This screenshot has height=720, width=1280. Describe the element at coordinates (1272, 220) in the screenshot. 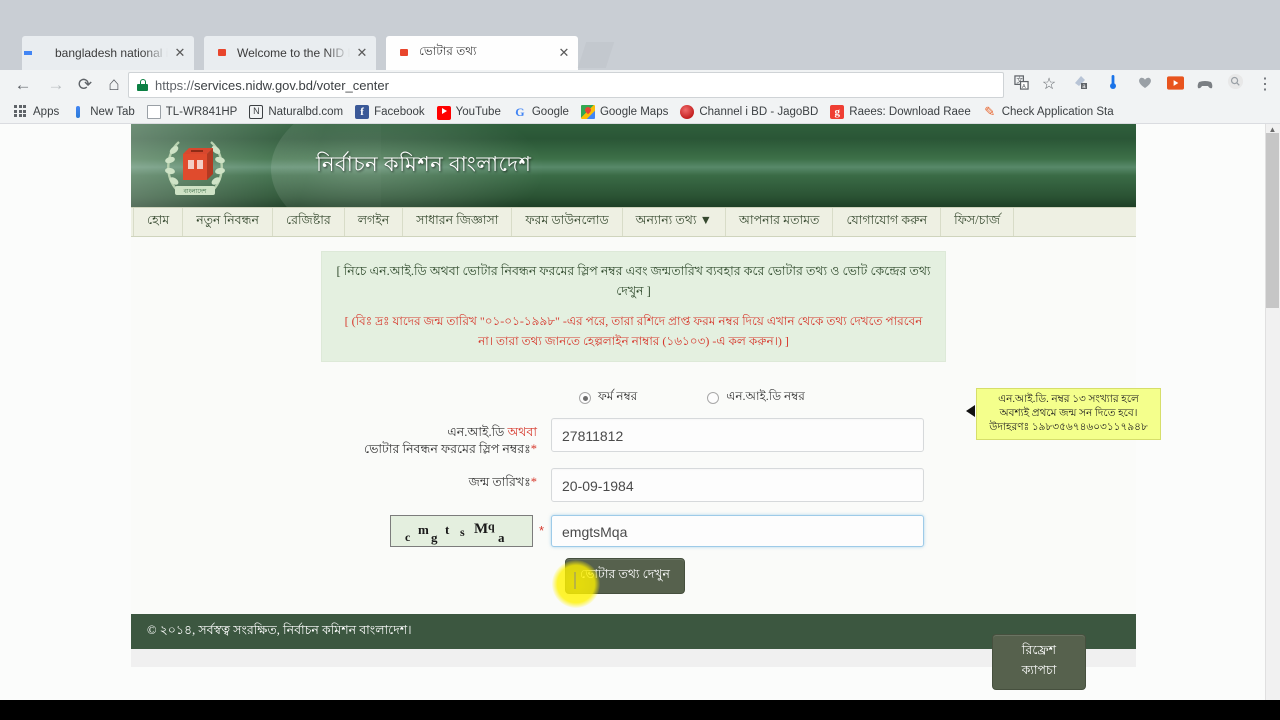

I see `page-scrollbar-thumb` at that location.